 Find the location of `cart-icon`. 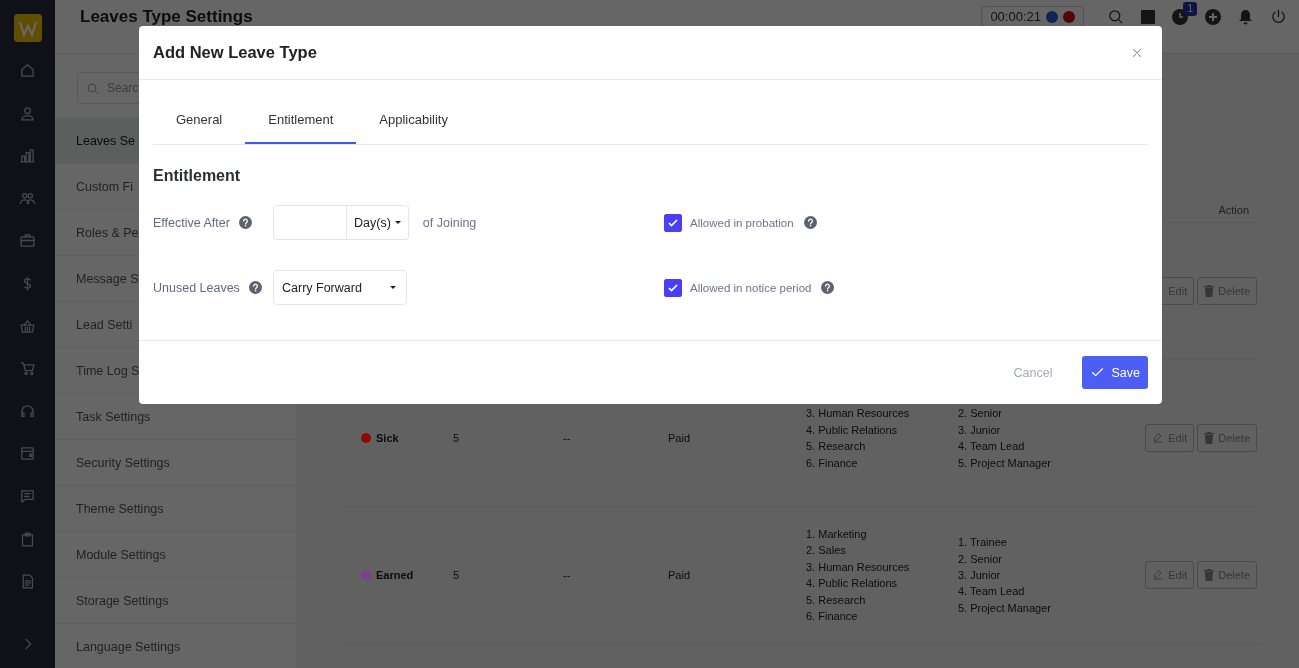

cart-icon is located at coordinates (27, 369).